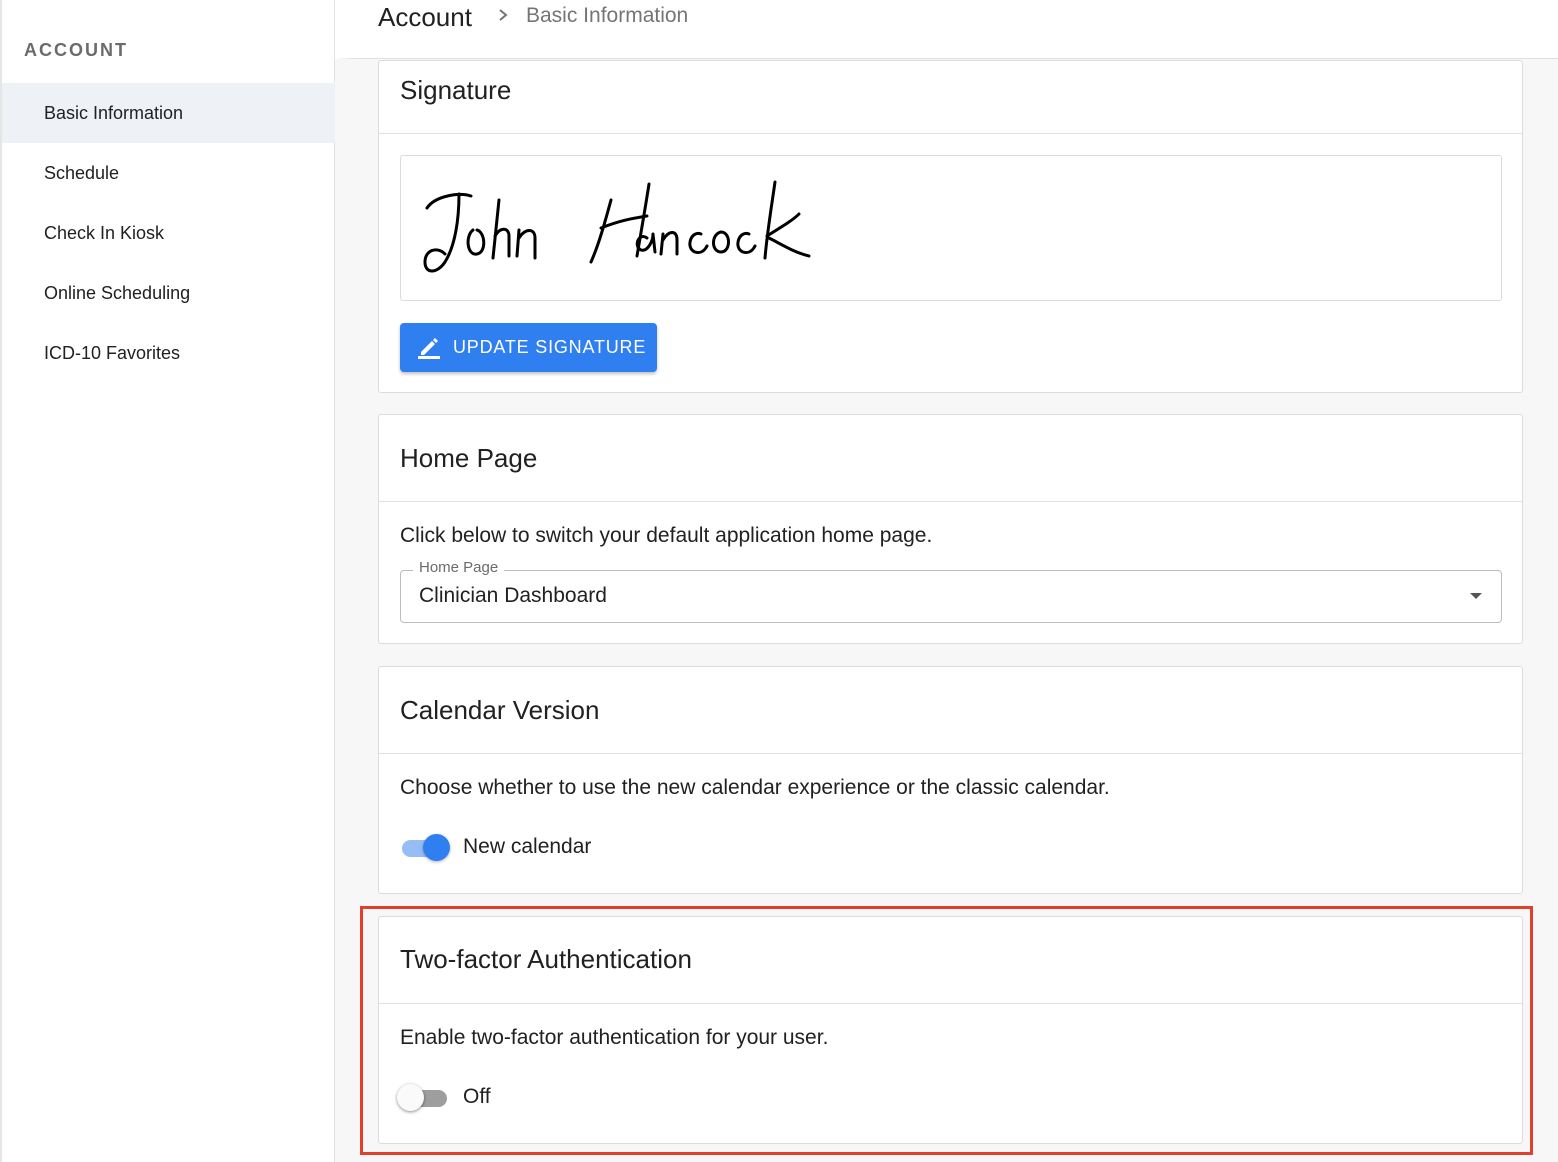 This screenshot has width=1558, height=1162. What do you see at coordinates (500, 710) in the screenshot?
I see `calendar-version-title: Calendar Version` at bounding box center [500, 710].